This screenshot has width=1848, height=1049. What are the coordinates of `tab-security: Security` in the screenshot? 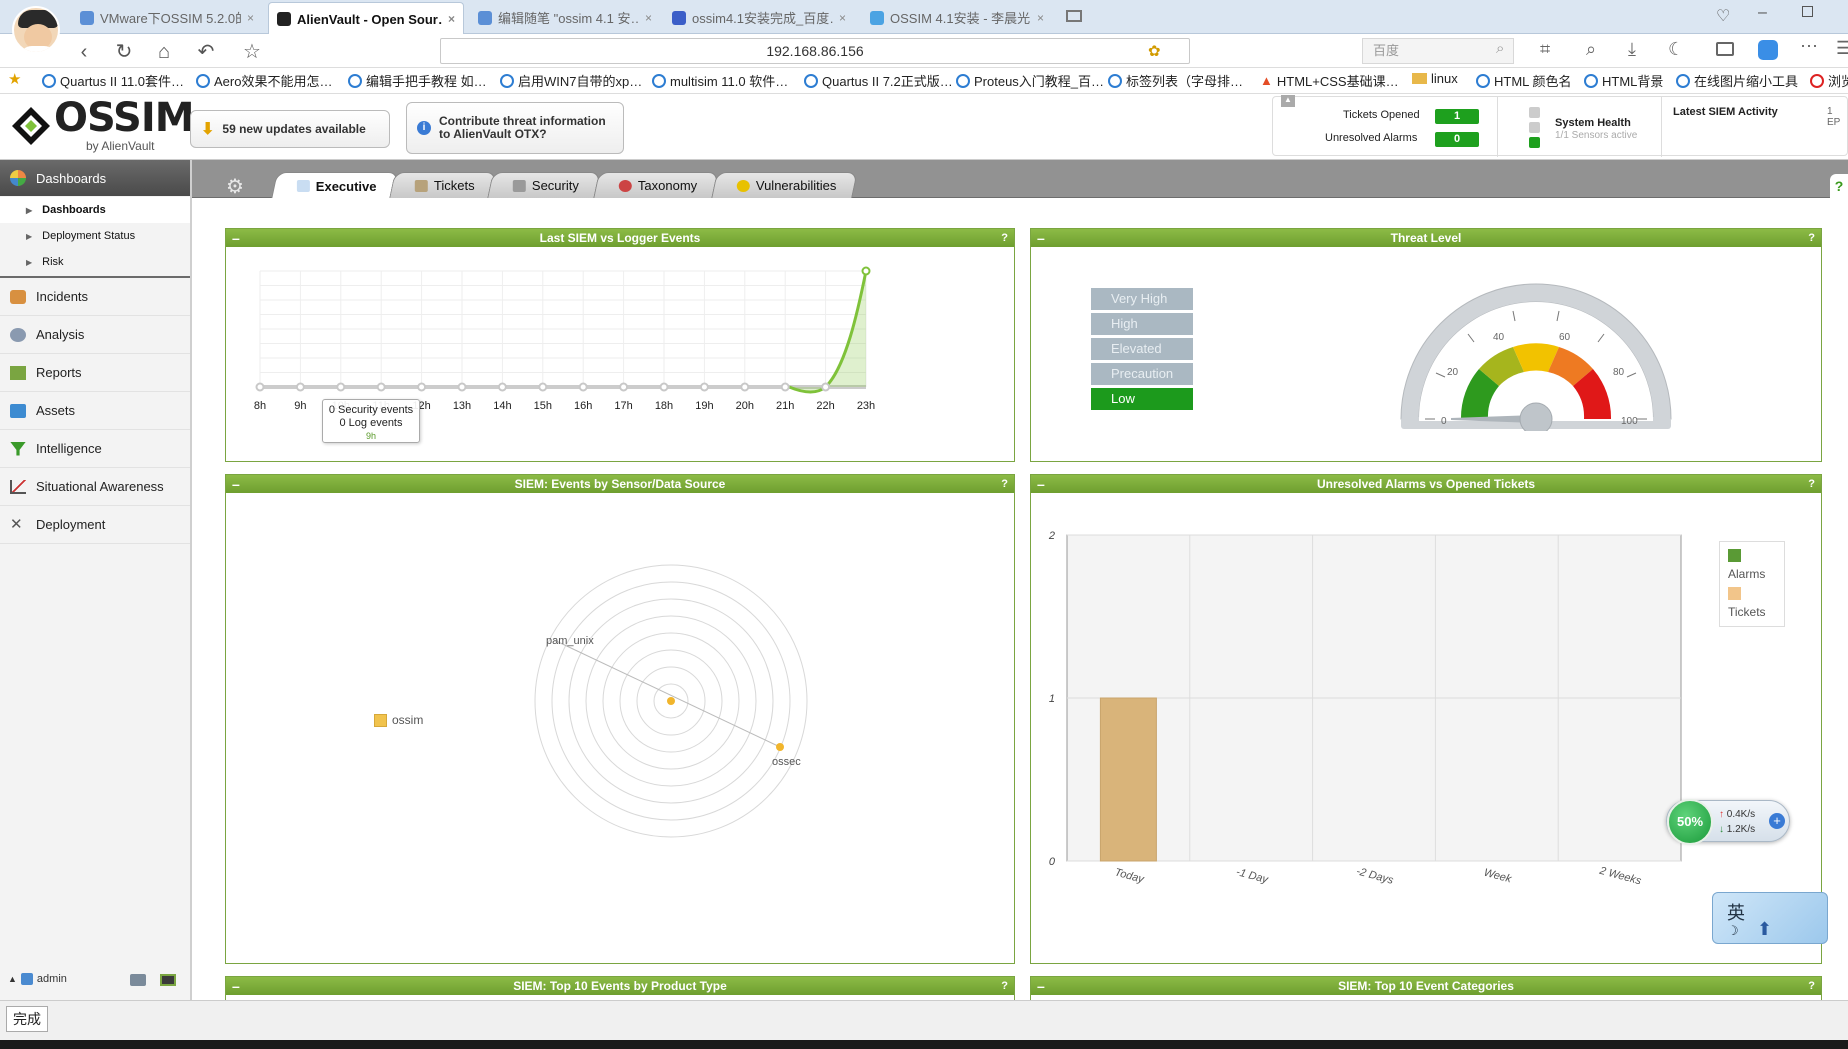 It's located at (544, 185).